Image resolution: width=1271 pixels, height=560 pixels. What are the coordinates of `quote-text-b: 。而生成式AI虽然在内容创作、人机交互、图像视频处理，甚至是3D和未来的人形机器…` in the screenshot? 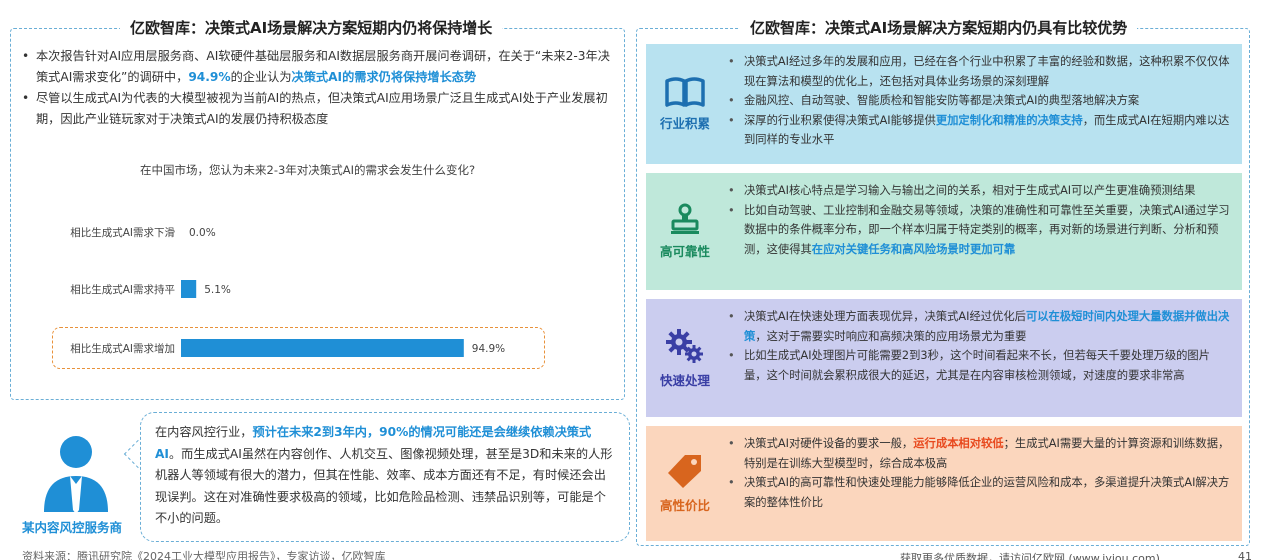 It's located at (384, 486).